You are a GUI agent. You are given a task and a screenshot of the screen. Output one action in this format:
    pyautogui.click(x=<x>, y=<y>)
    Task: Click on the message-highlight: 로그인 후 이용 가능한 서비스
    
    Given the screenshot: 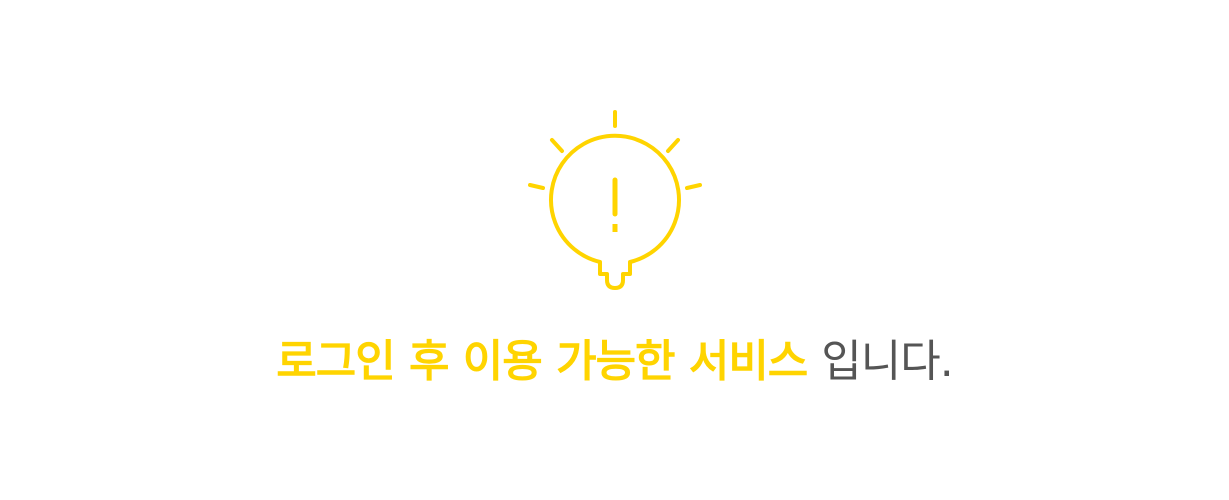 What is the action you would take?
    pyautogui.click(x=542, y=361)
    